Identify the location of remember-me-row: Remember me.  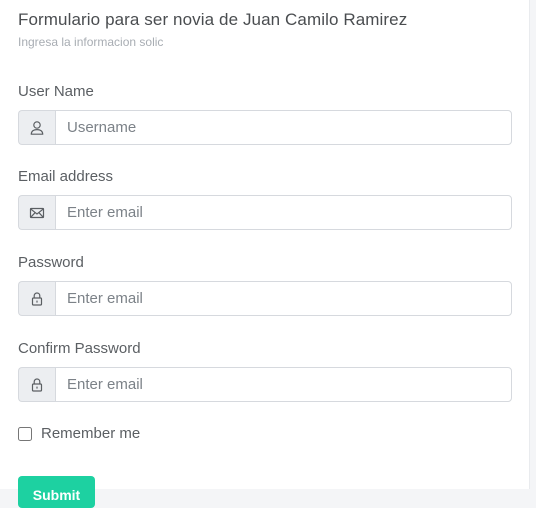
(79, 433).